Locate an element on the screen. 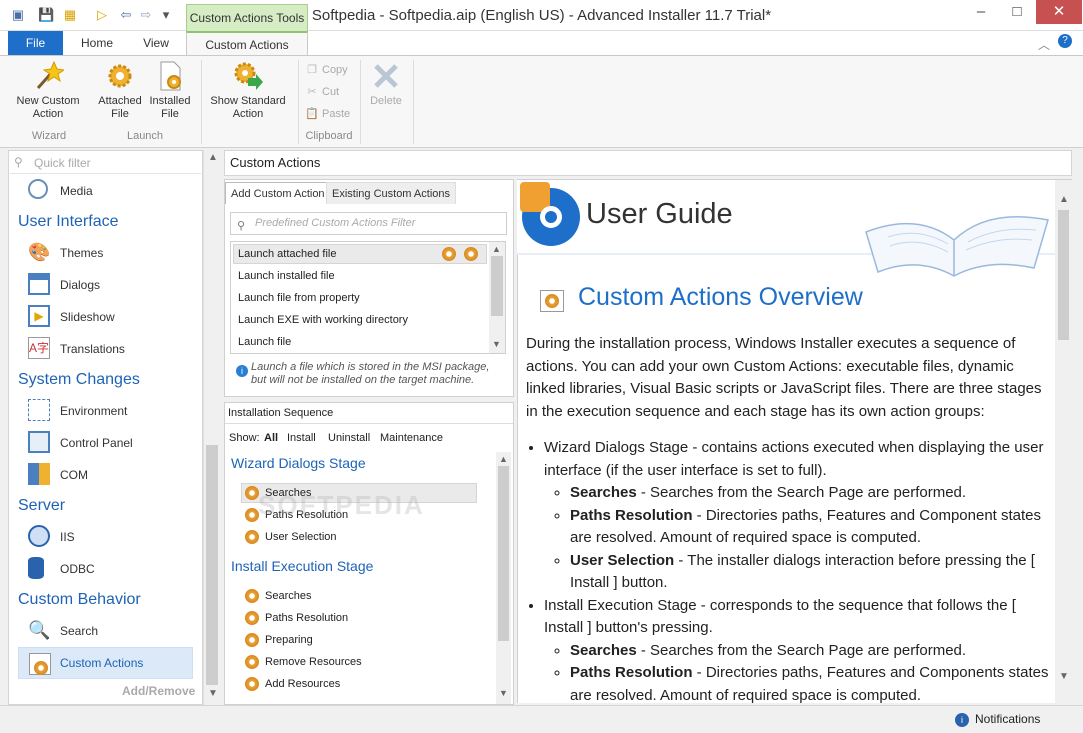  show-label: Show: is located at coordinates (244, 438).